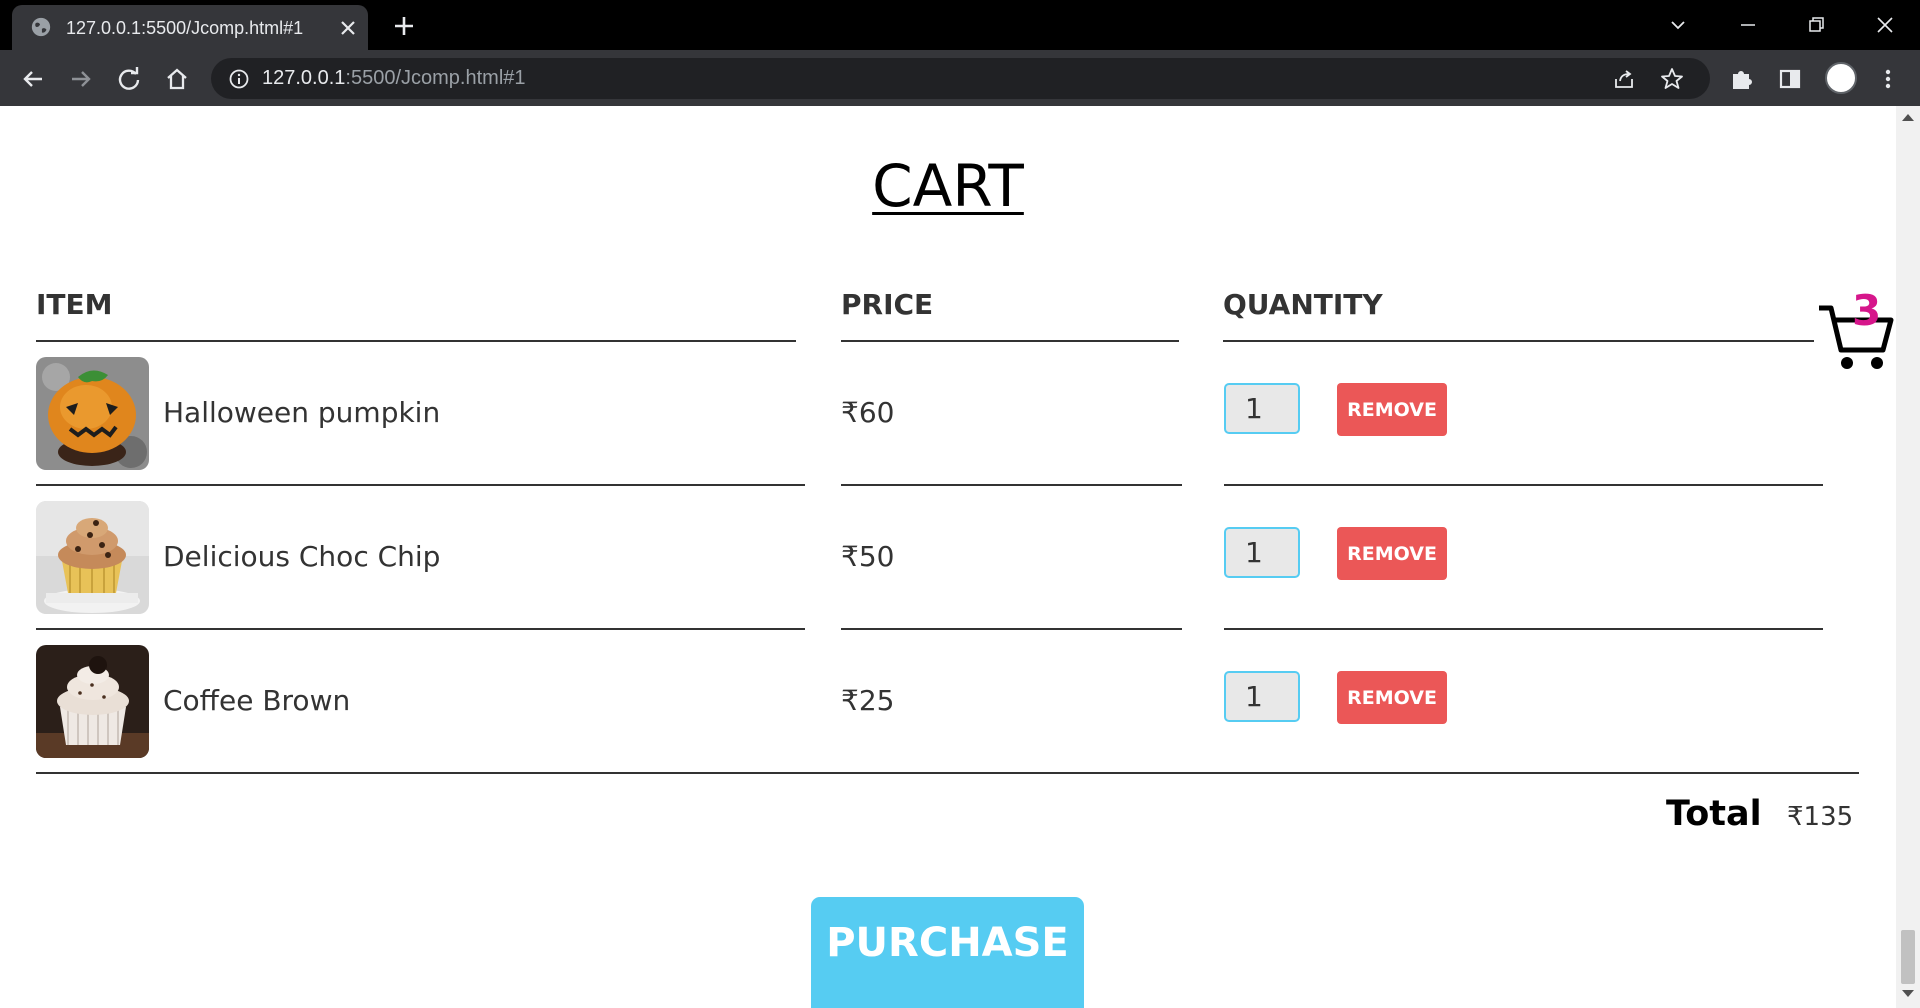 This screenshot has width=1920, height=1008. What do you see at coordinates (1303, 304) in the screenshot?
I see `column-header-quantity: QUANTITY` at bounding box center [1303, 304].